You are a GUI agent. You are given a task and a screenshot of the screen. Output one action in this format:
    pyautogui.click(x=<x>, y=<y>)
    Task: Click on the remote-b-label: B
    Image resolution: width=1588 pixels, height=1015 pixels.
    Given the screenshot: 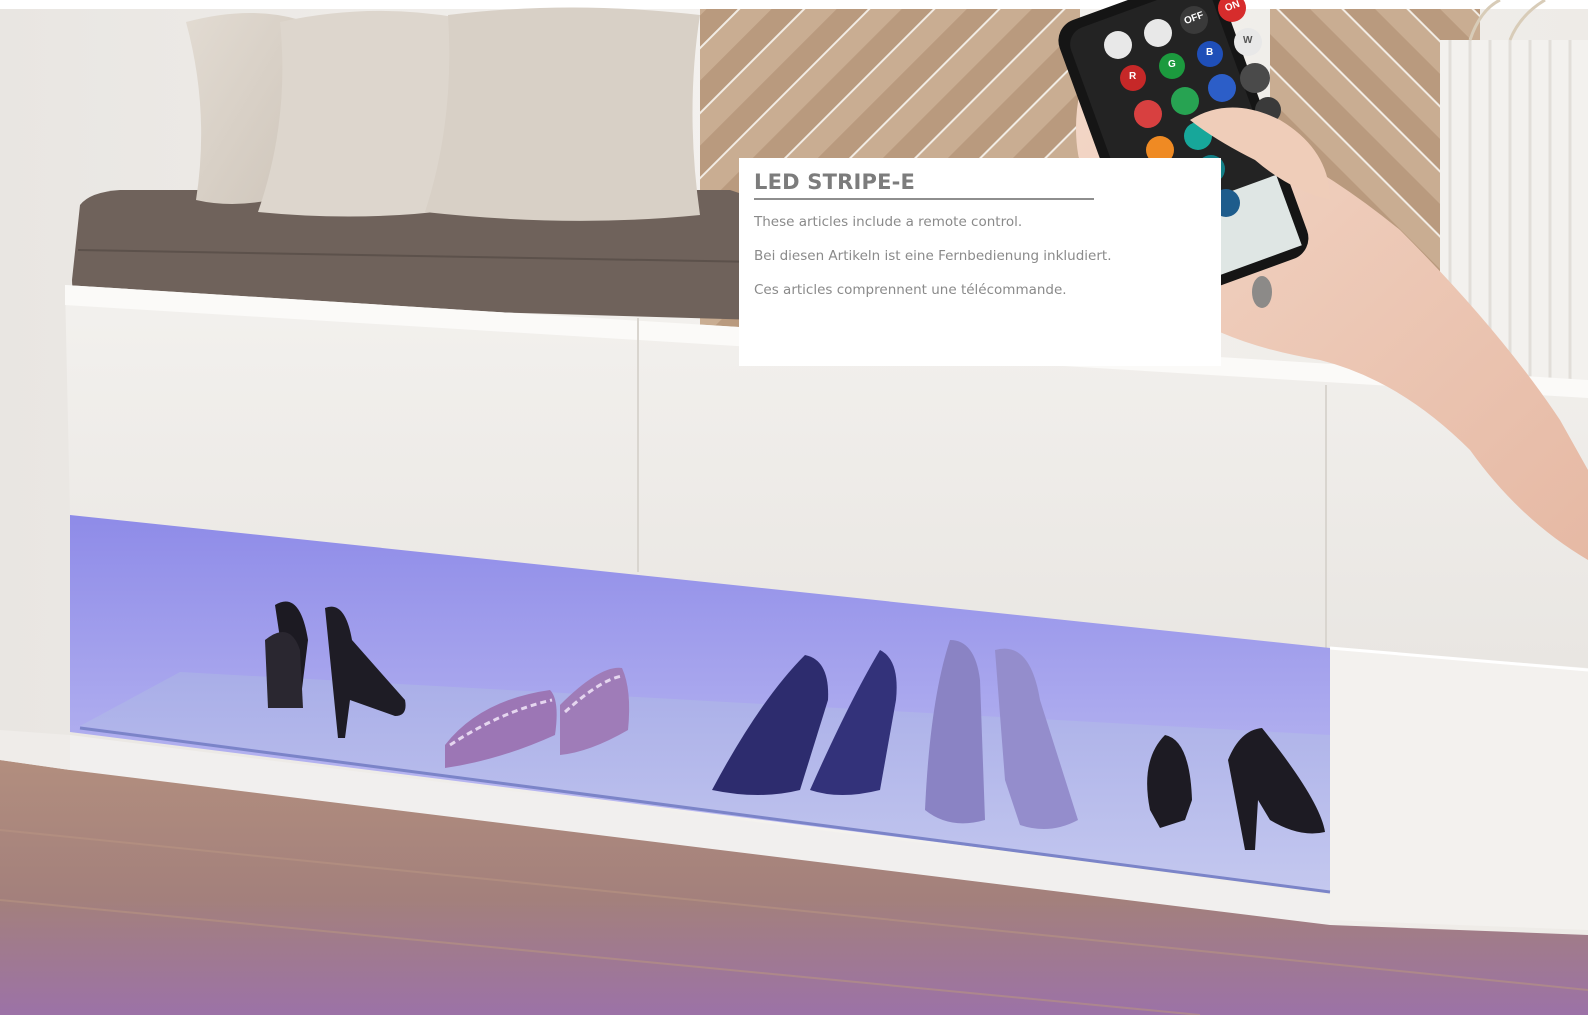 What is the action you would take?
    pyautogui.click(x=1210, y=52)
    